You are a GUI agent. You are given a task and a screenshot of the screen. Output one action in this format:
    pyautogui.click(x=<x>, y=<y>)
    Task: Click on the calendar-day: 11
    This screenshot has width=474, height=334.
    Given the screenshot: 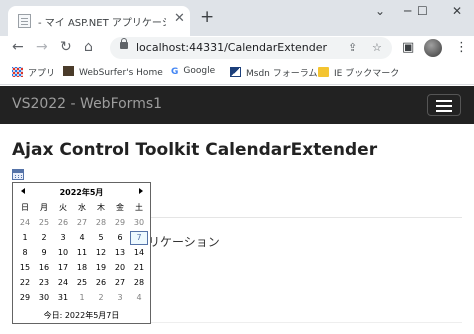 What is the action you would take?
    pyautogui.click(x=82, y=253)
    